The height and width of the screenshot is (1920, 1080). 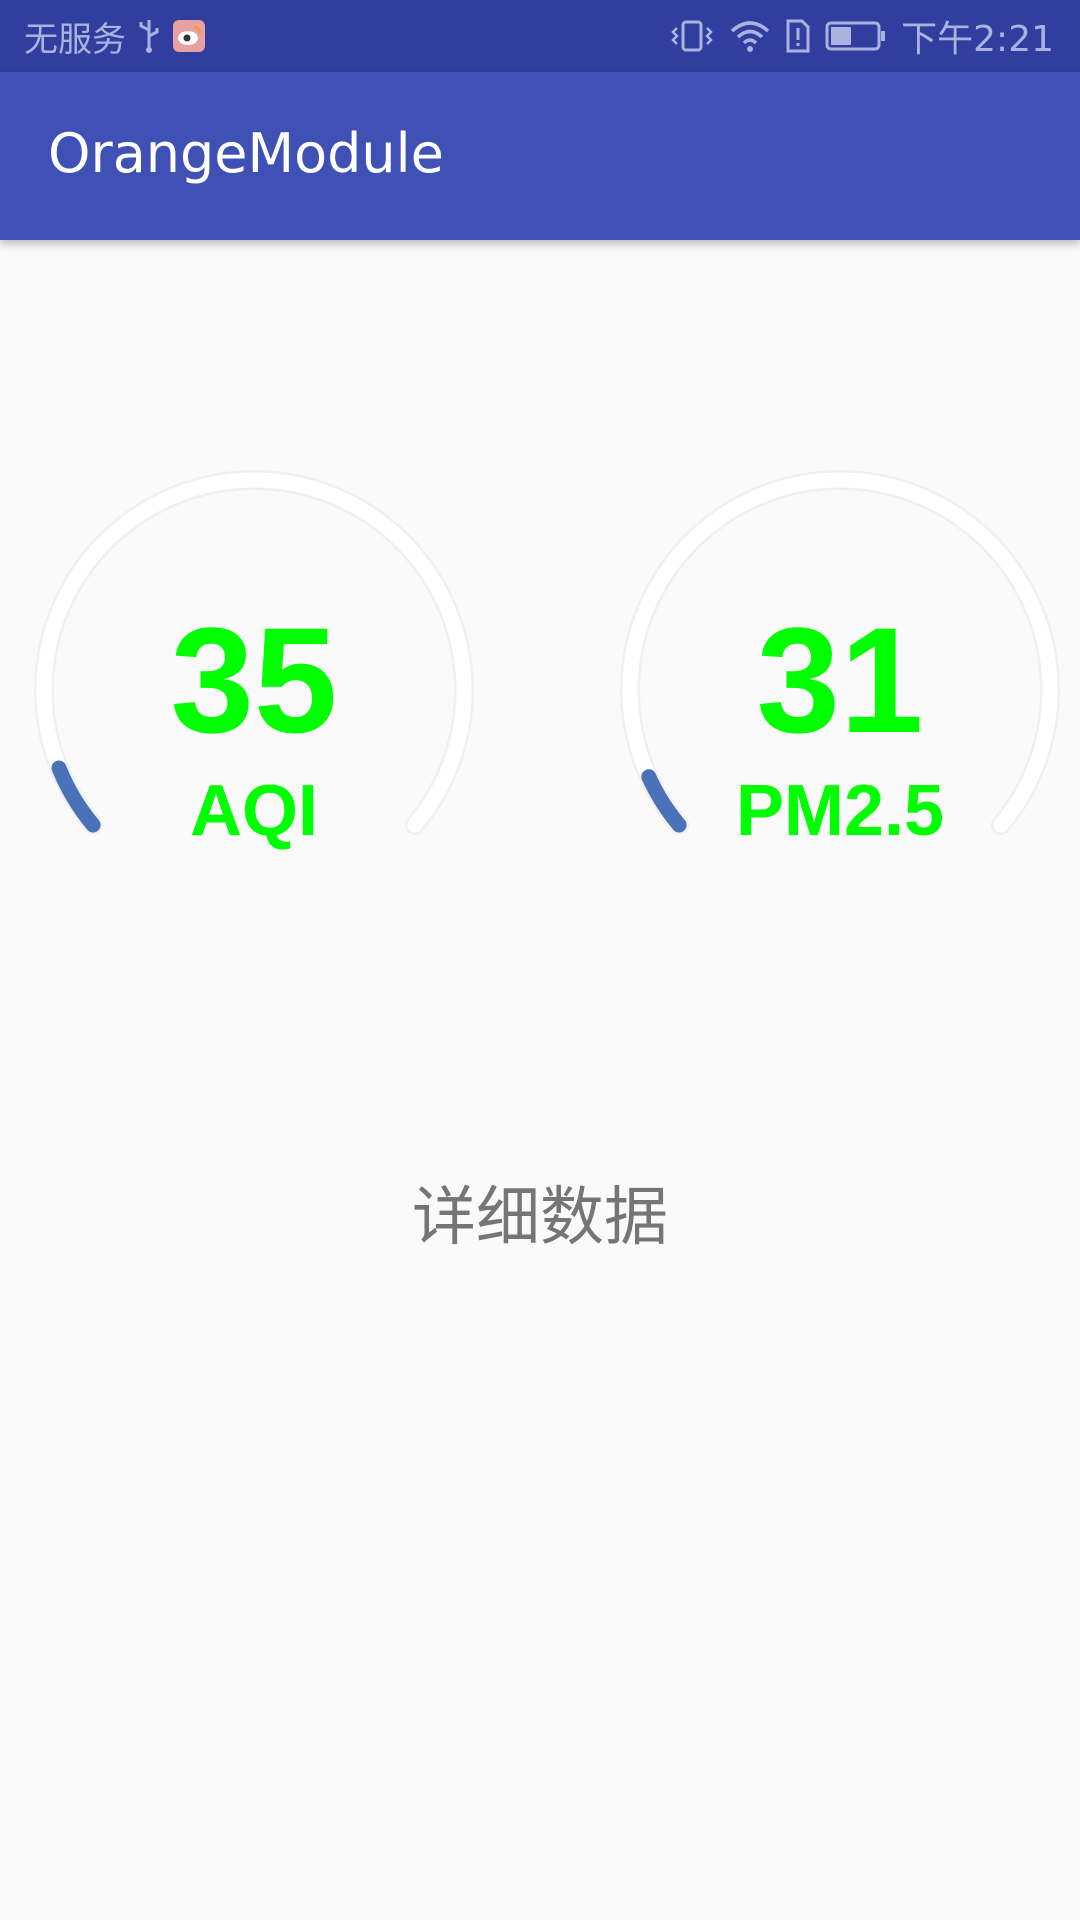 What do you see at coordinates (540, 156) in the screenshot?
I see `app-bar: OrangeModule` at bounding box center [540, 156].